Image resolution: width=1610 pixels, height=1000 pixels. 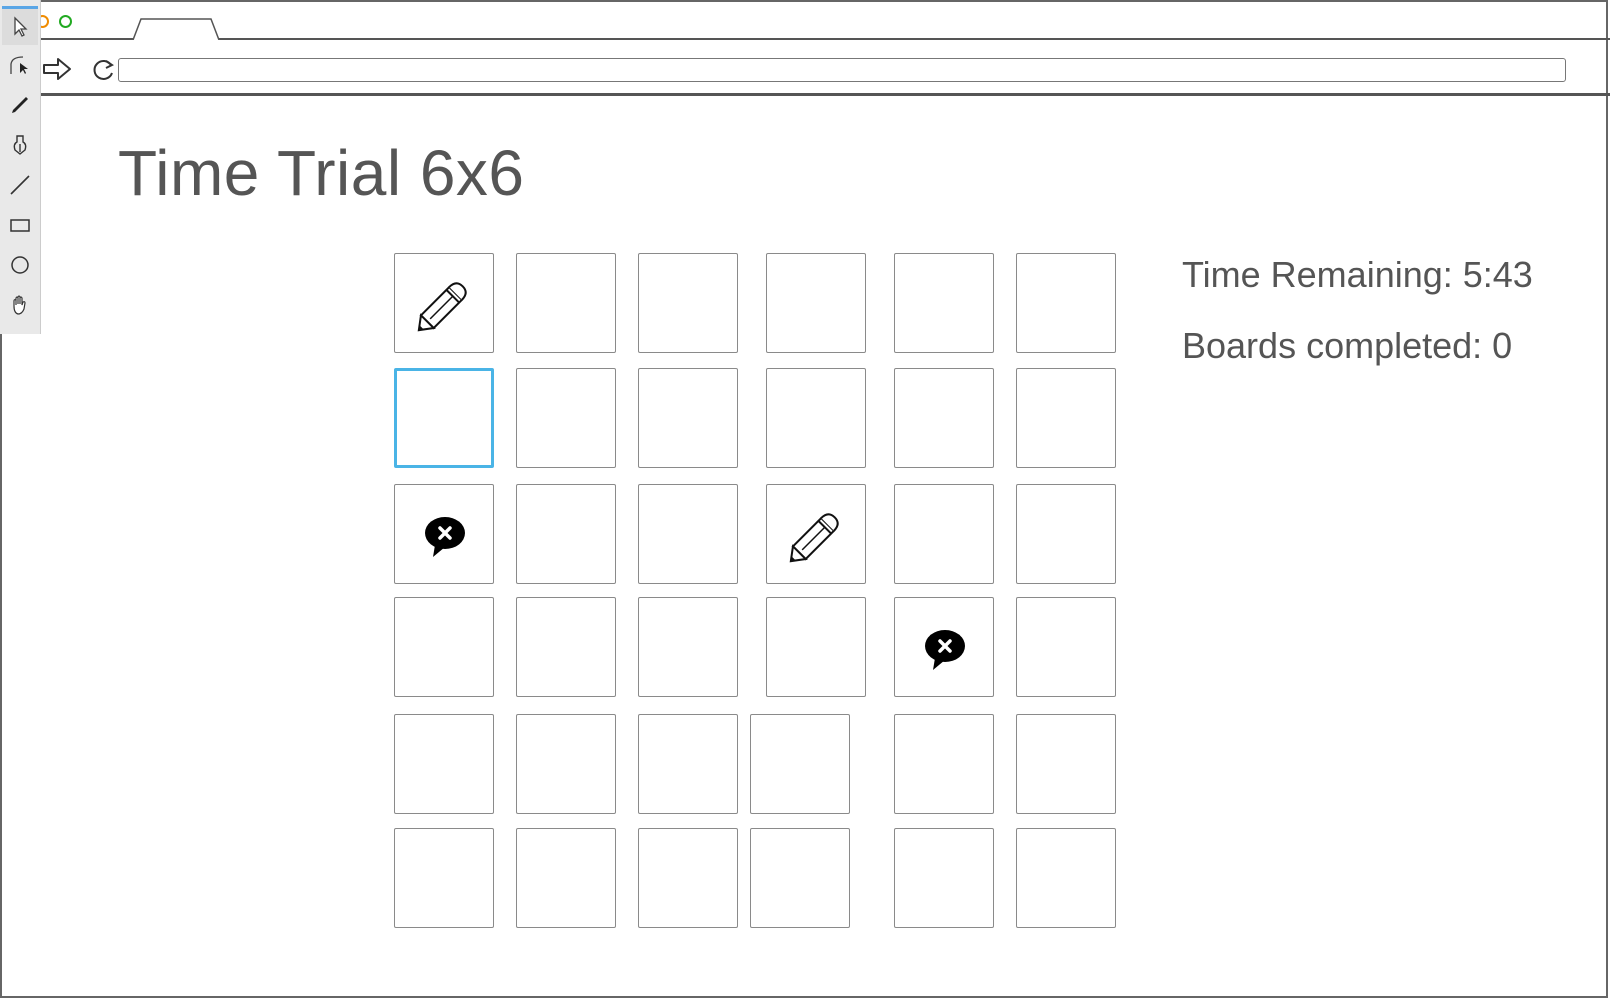 What do you see at coordinates (1347, 345) in the screenshot?
I see `boards-completed-label: Boards completed: 0` at bounding box center [1347, 345].